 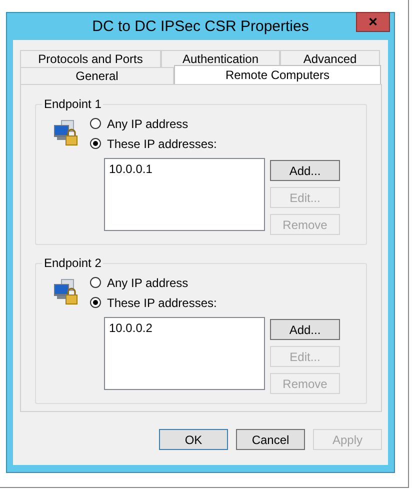 I want to click on window-title: DC to DC IPSec CSR Properties, so click(x=200, y=26).